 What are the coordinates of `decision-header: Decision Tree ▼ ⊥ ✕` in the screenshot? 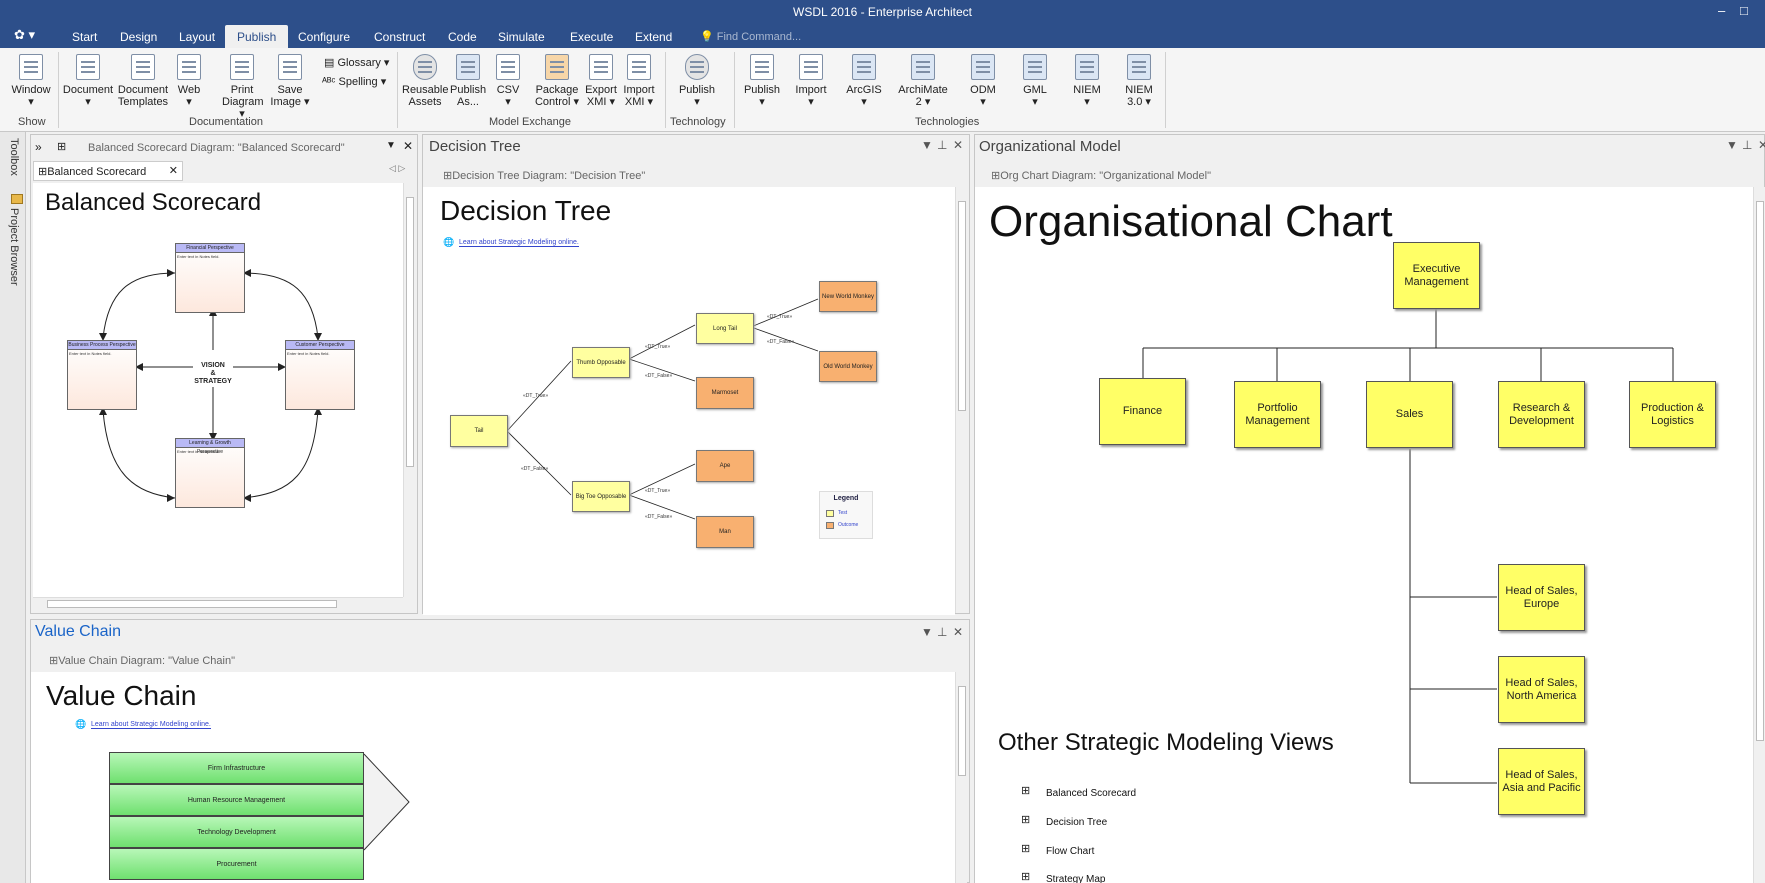 It's located at (696, 146).